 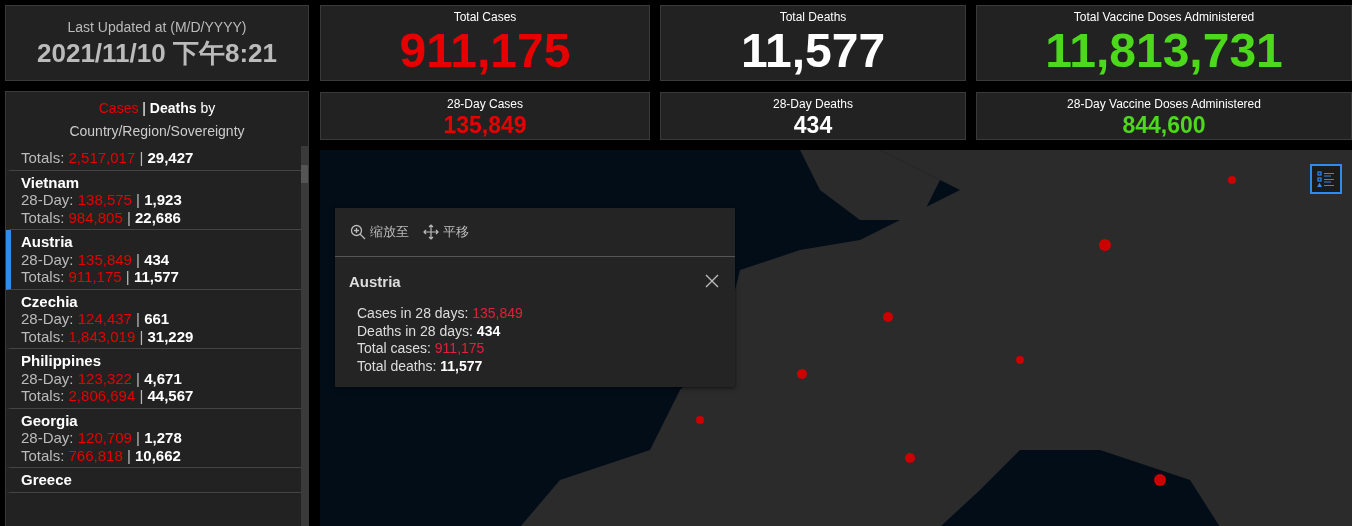 I want to click on day-stats: 28-Day: 123,322 | 4,671, so click(x=102, y=378).